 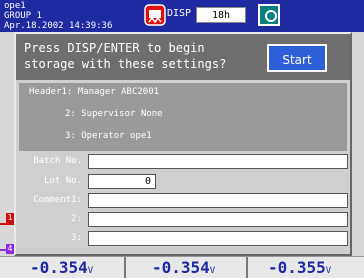 What do you see at coordinates (94, 92) in the screenshot?
I see `header-1: Header1: Manager ABC2001` at bounding box center [94, 92].